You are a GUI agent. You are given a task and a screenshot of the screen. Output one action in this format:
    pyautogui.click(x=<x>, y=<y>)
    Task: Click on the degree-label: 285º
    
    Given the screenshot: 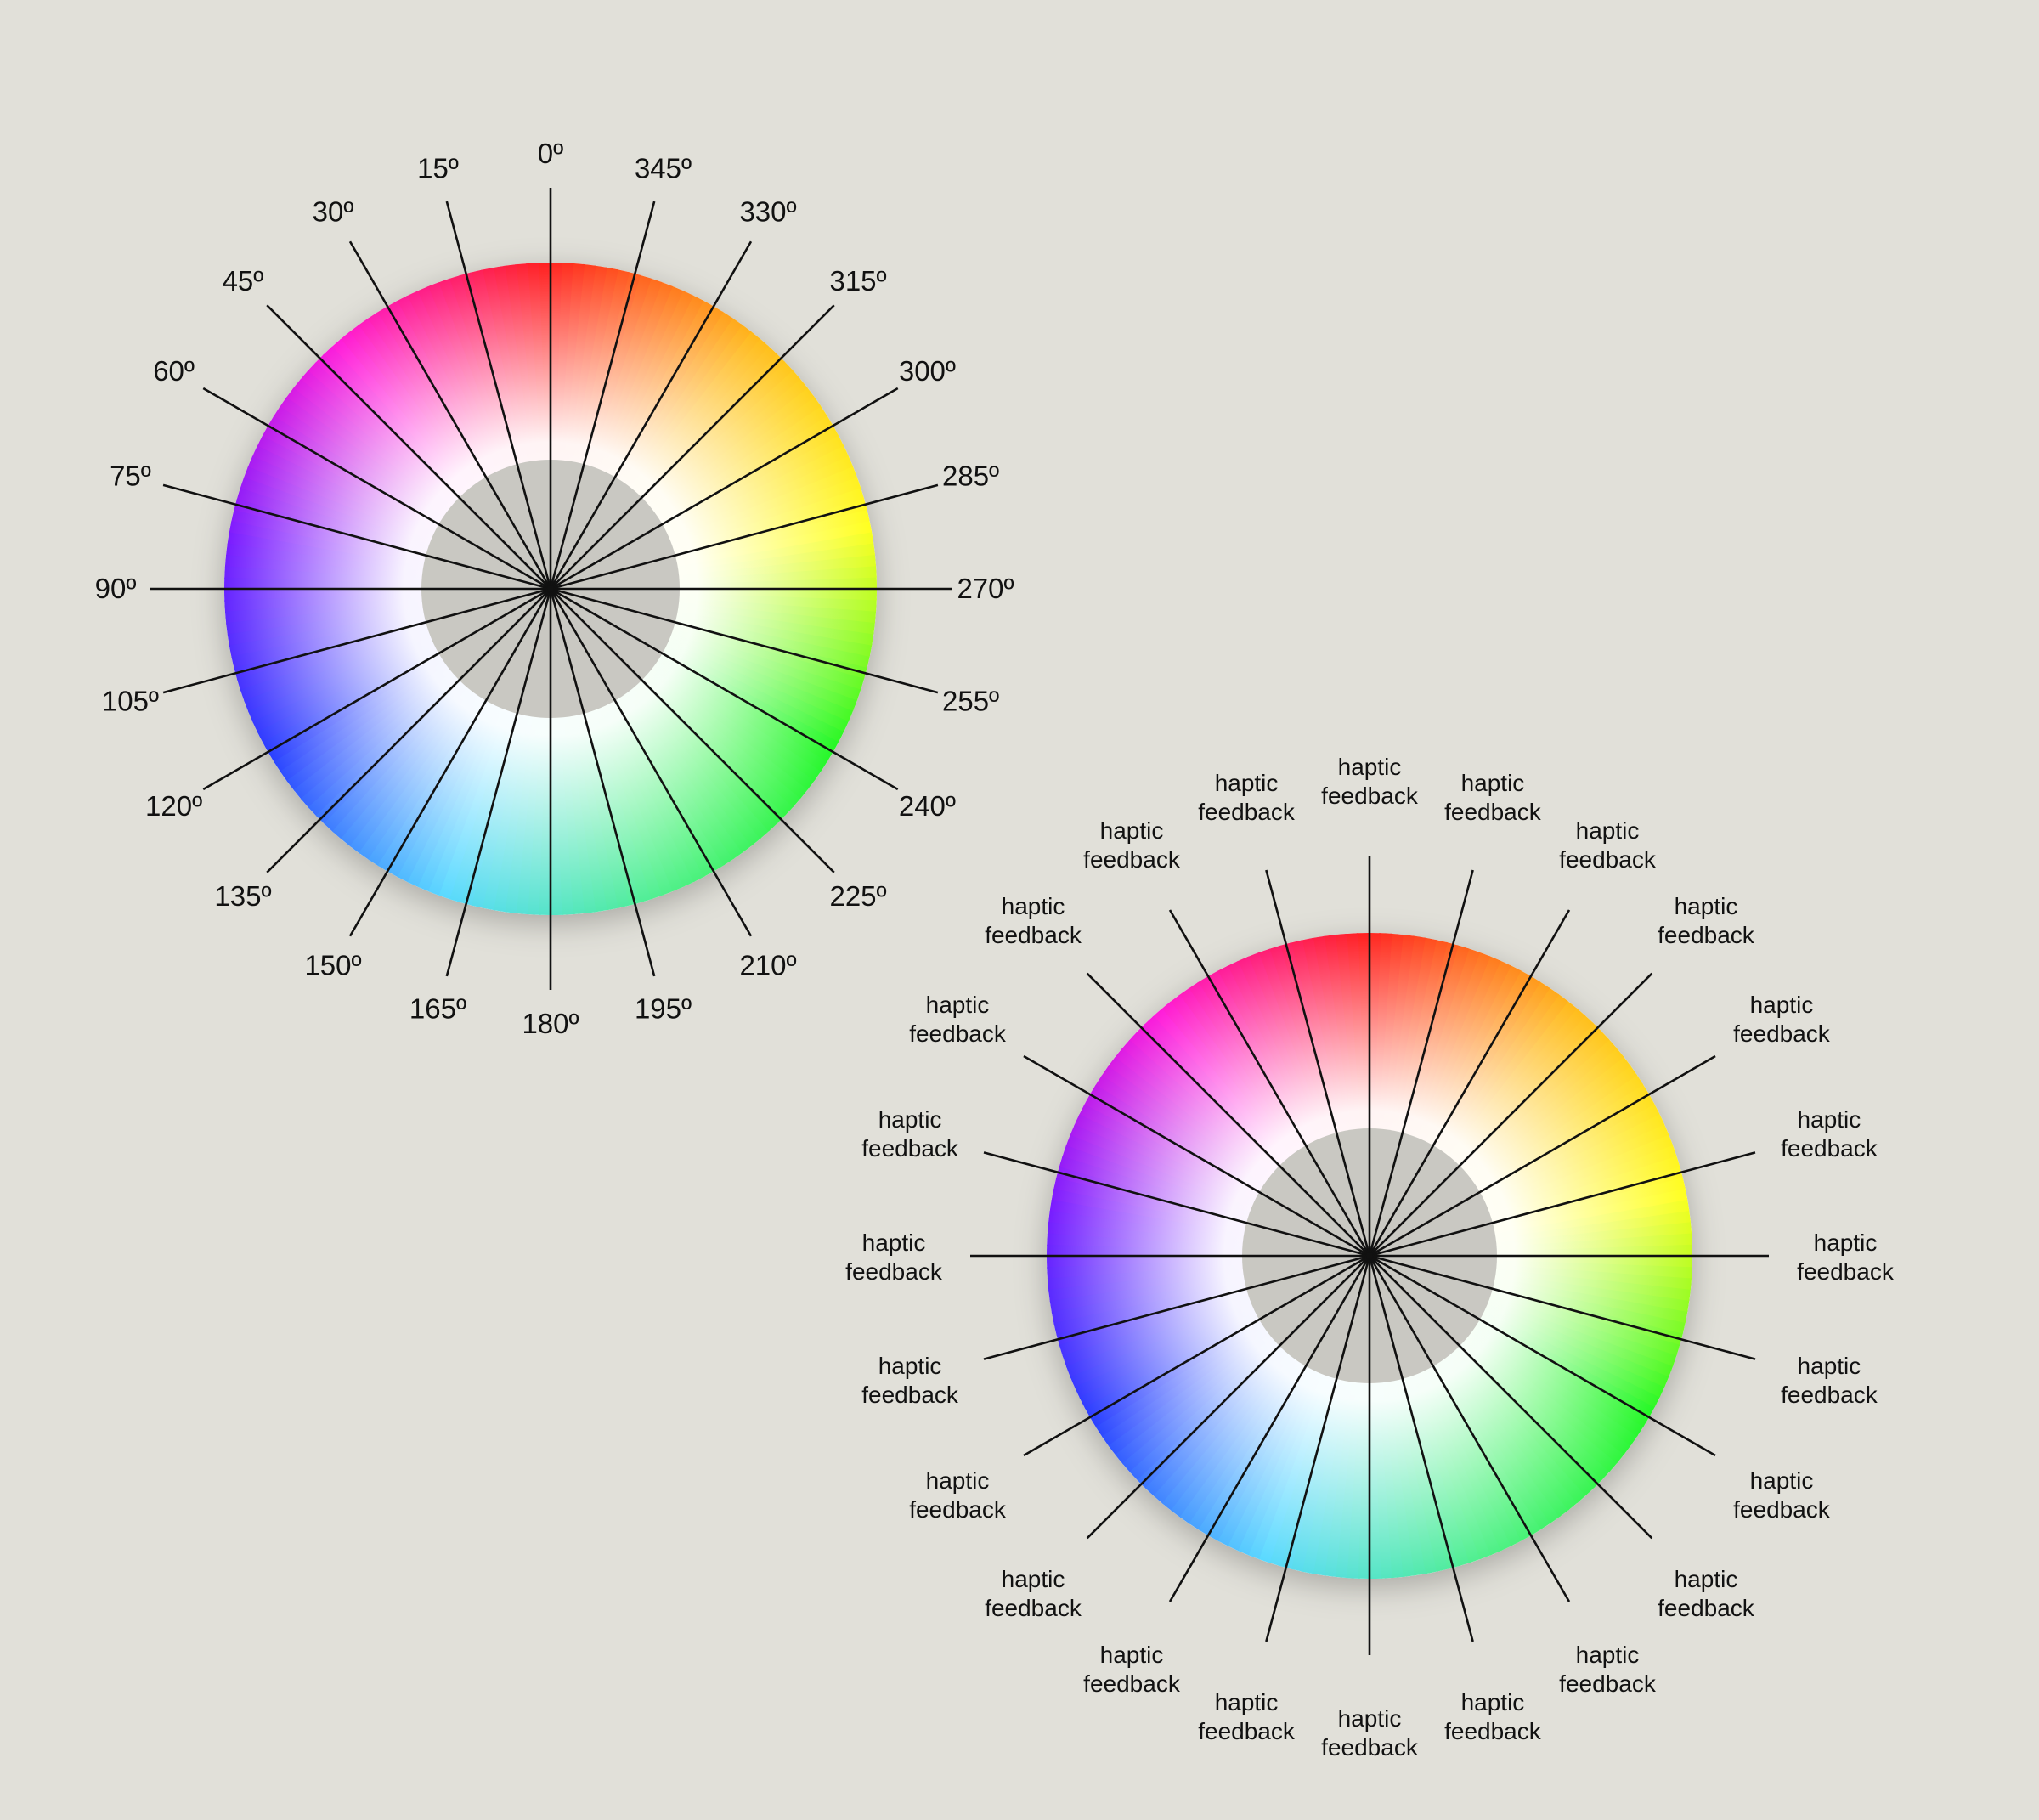 What is the action you would take?
    pyautogui.click(x=970, y=475)
    